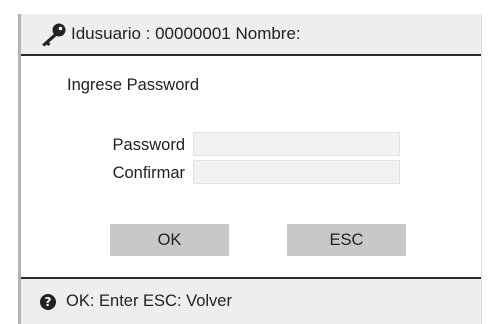 The image size is (490, 324). I want to click on dialog-footer: ? OK: Enter ESC: Volver, so click(251, 300).